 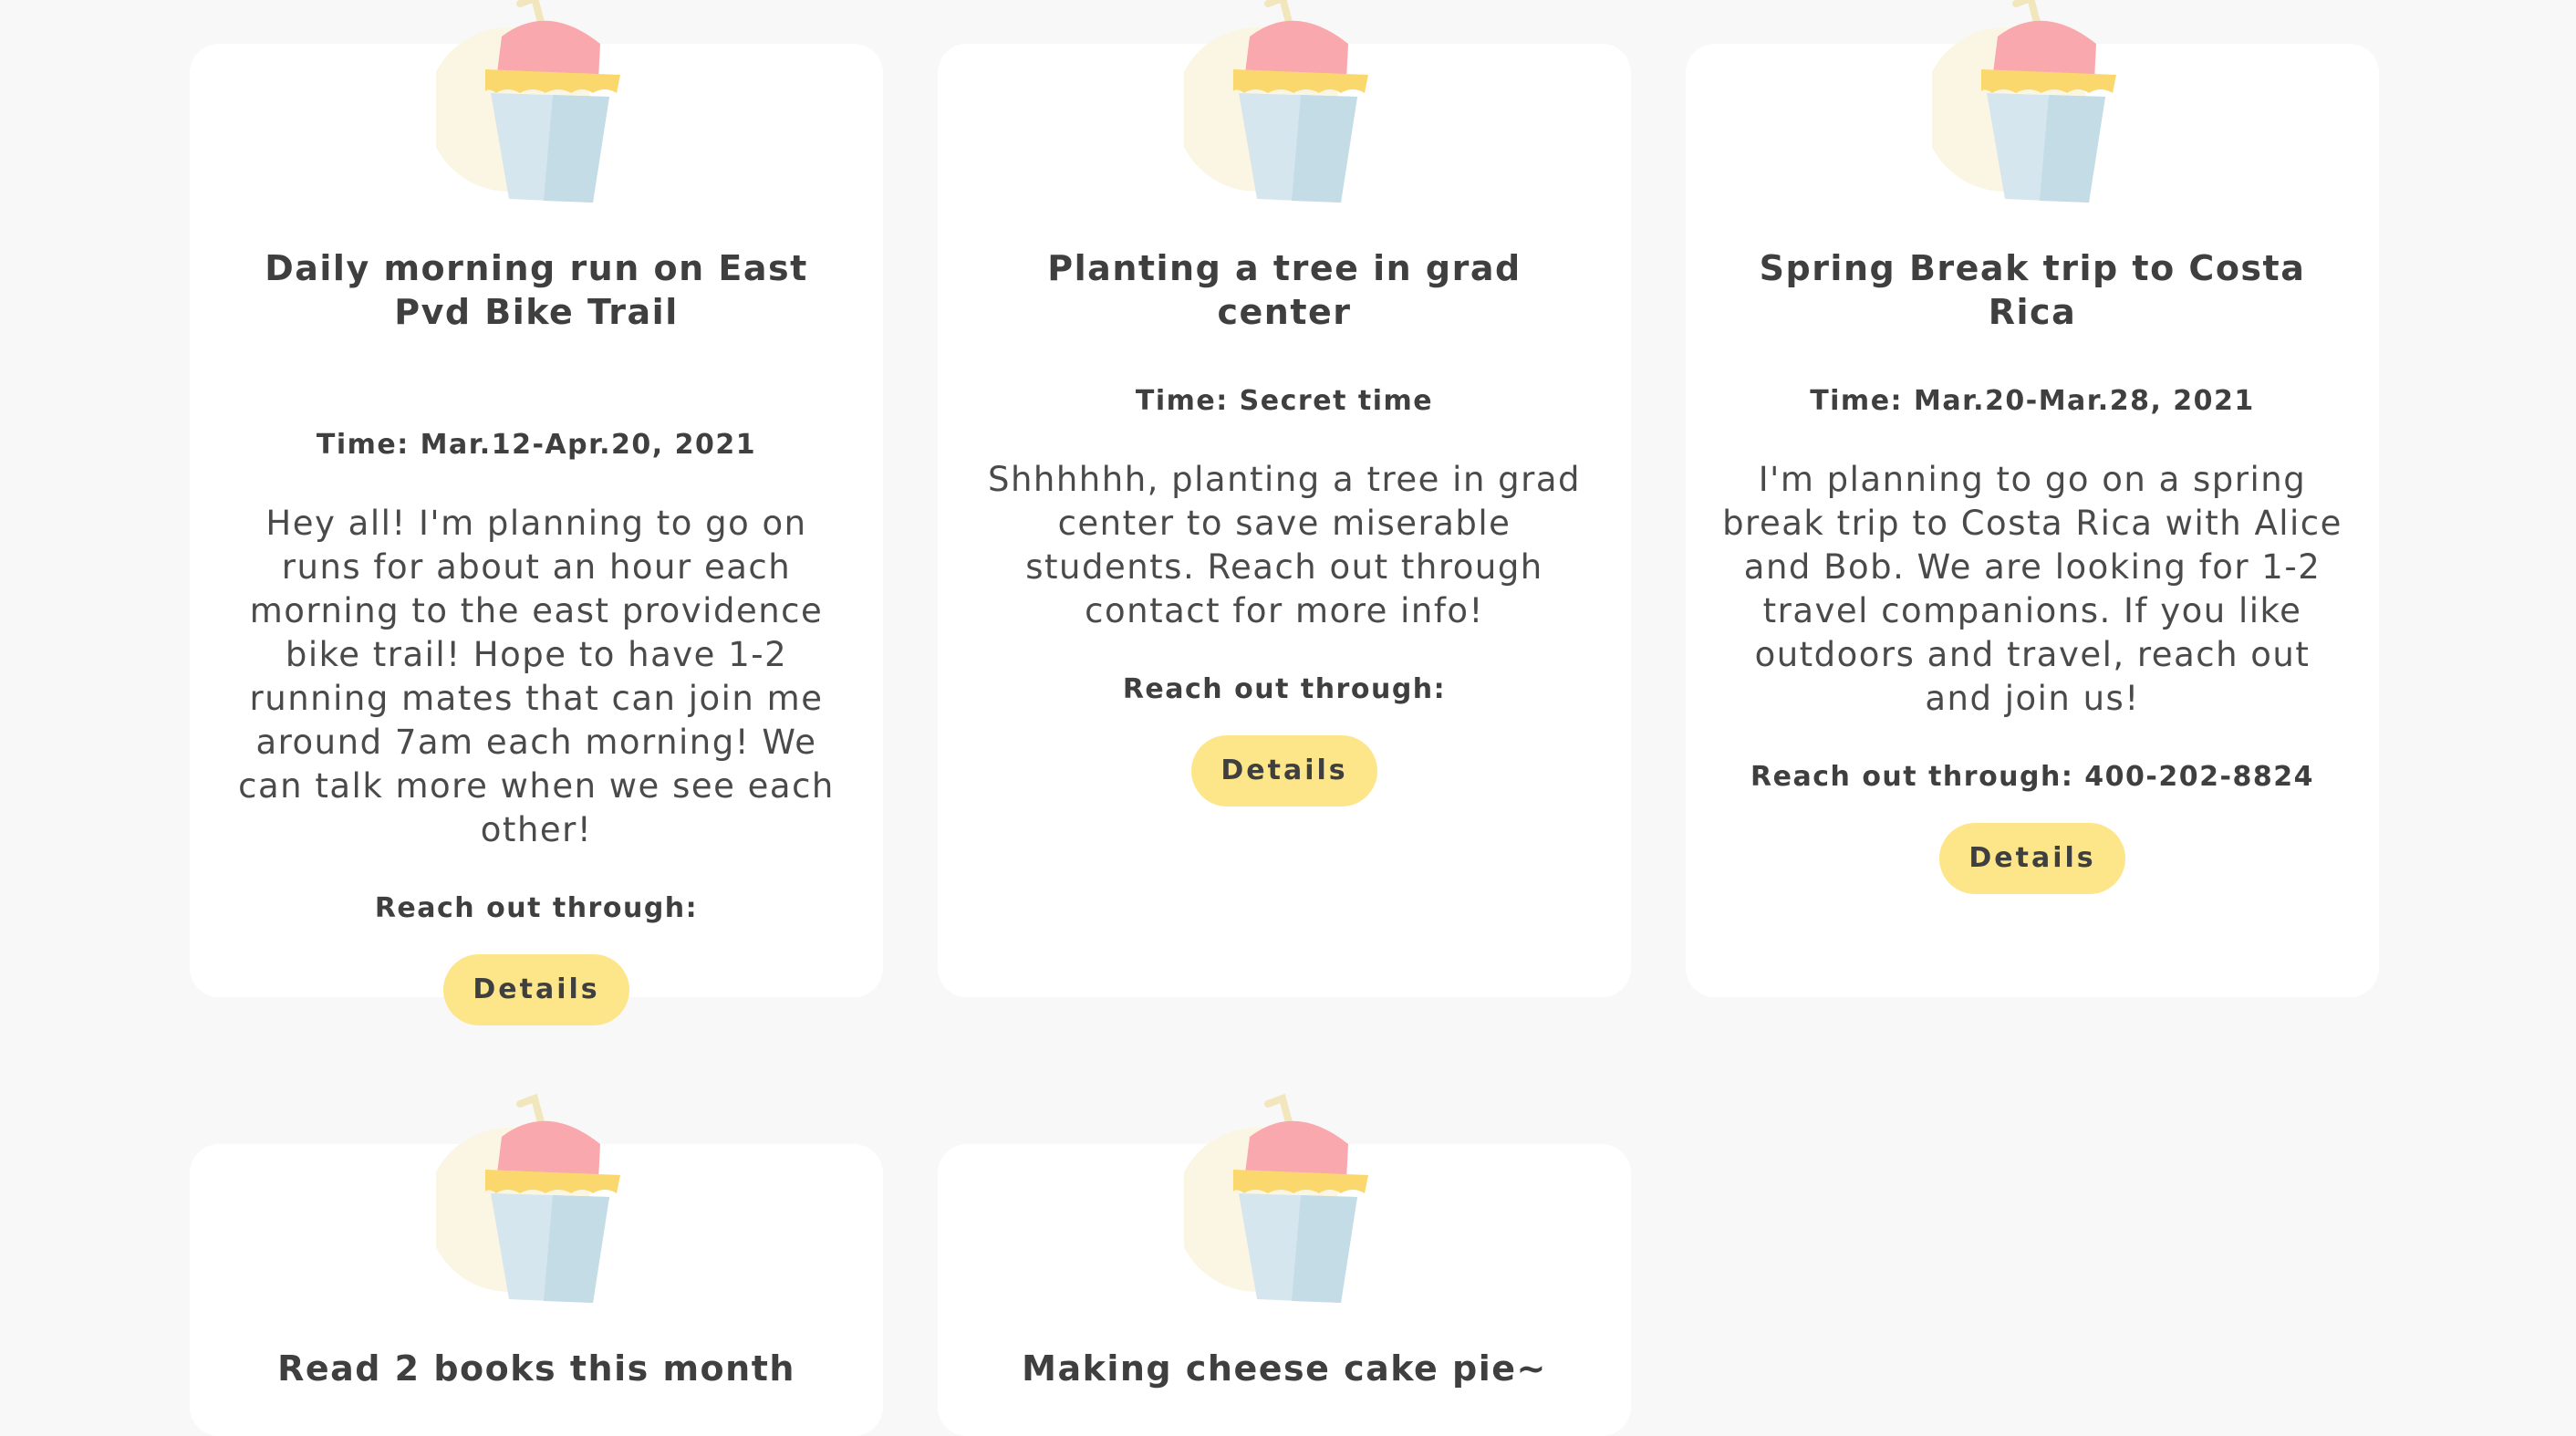 I want to click on activity-card: Read 2 books this month, so click(x=536, y=1290).